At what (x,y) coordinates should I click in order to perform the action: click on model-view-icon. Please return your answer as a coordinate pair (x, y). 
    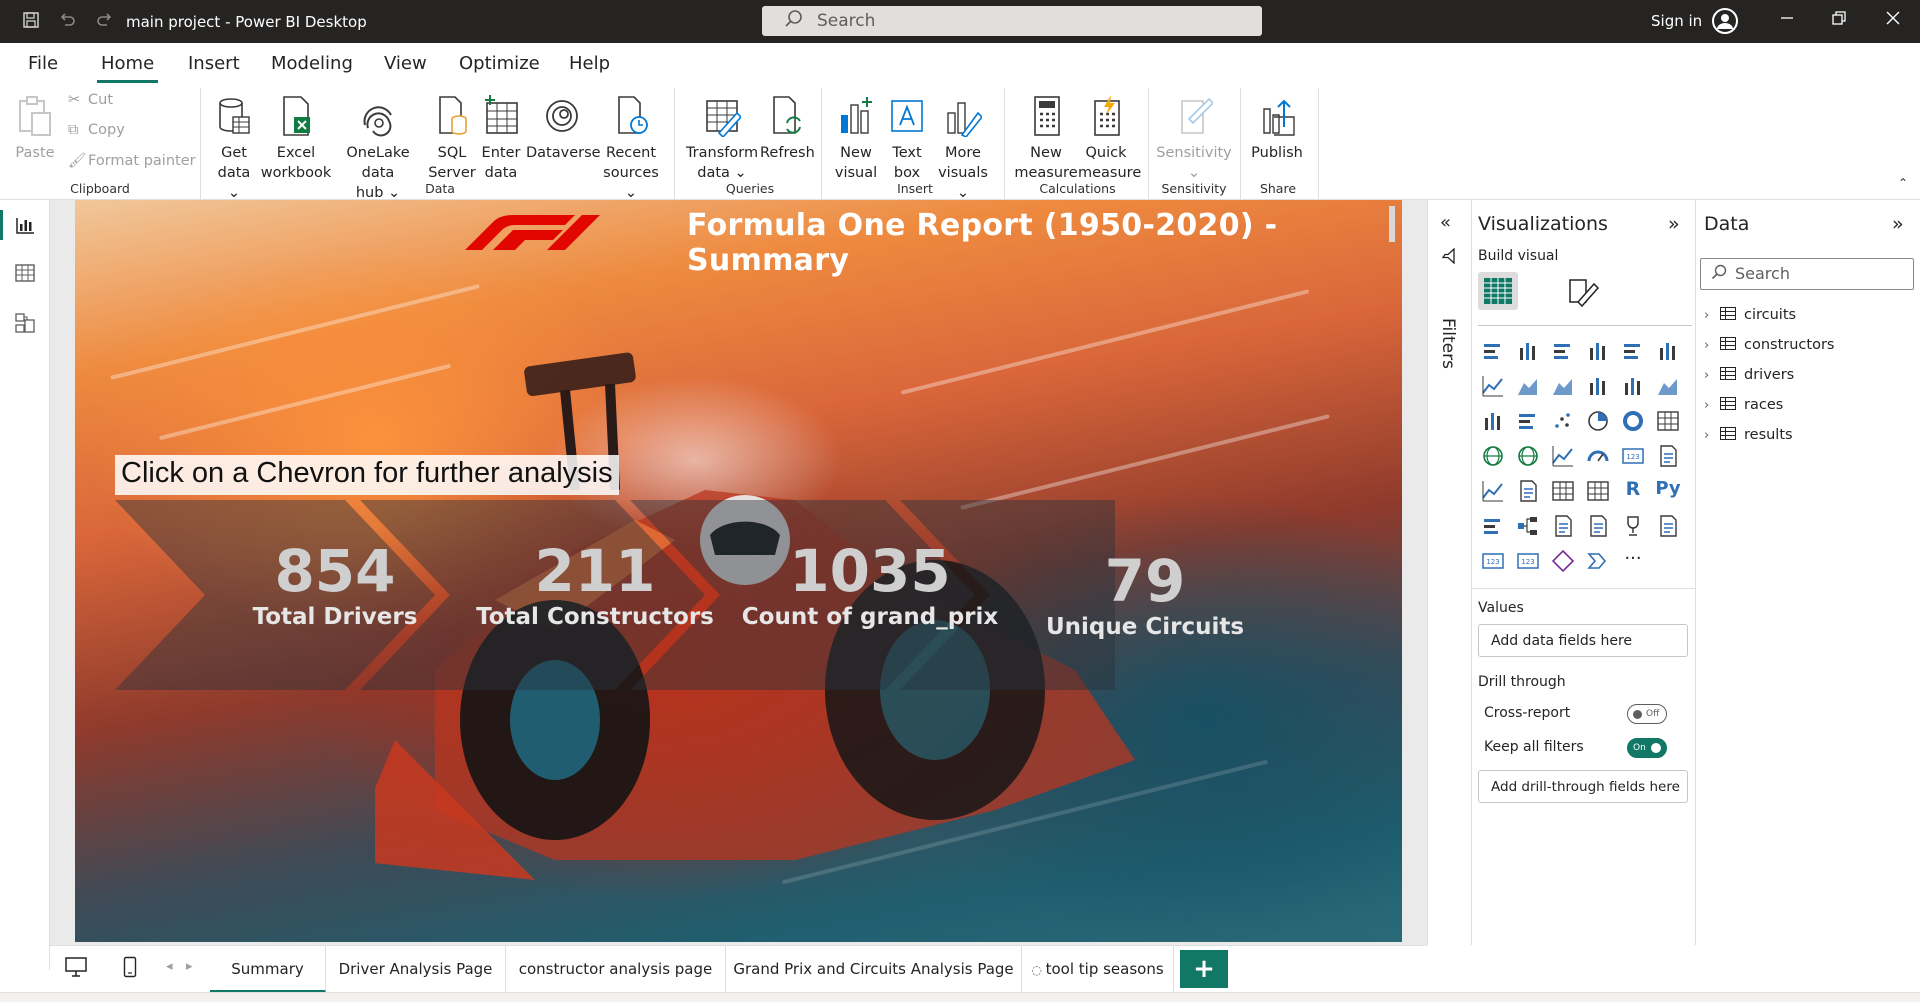
    Looking at the image, I should click on (25, 323).